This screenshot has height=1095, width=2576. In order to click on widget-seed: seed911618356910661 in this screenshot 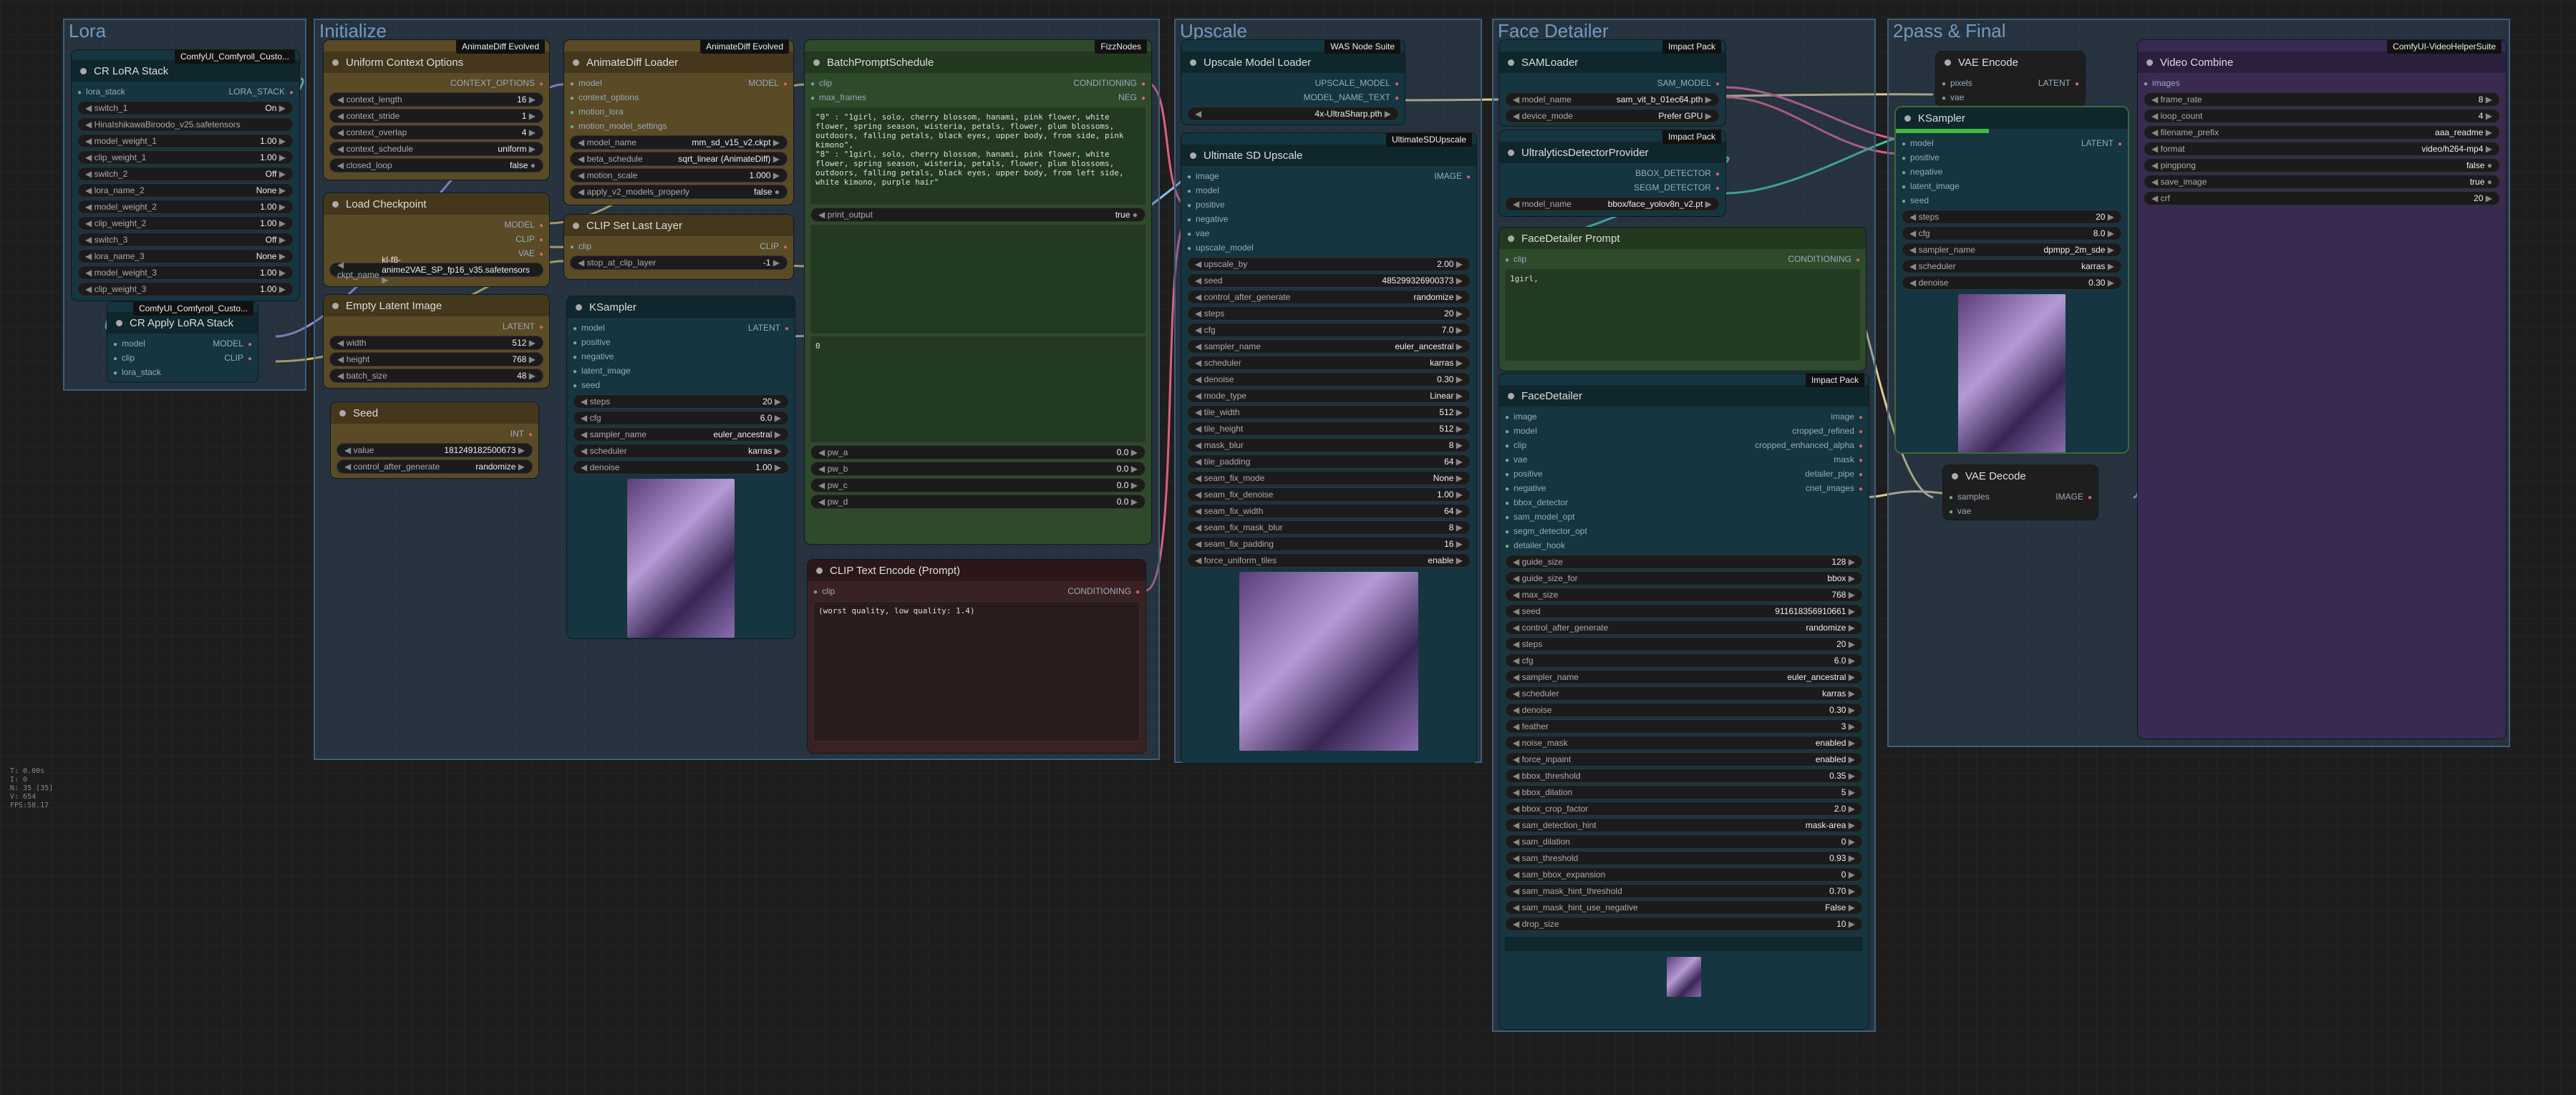, I will do `click(1684, 611)`.